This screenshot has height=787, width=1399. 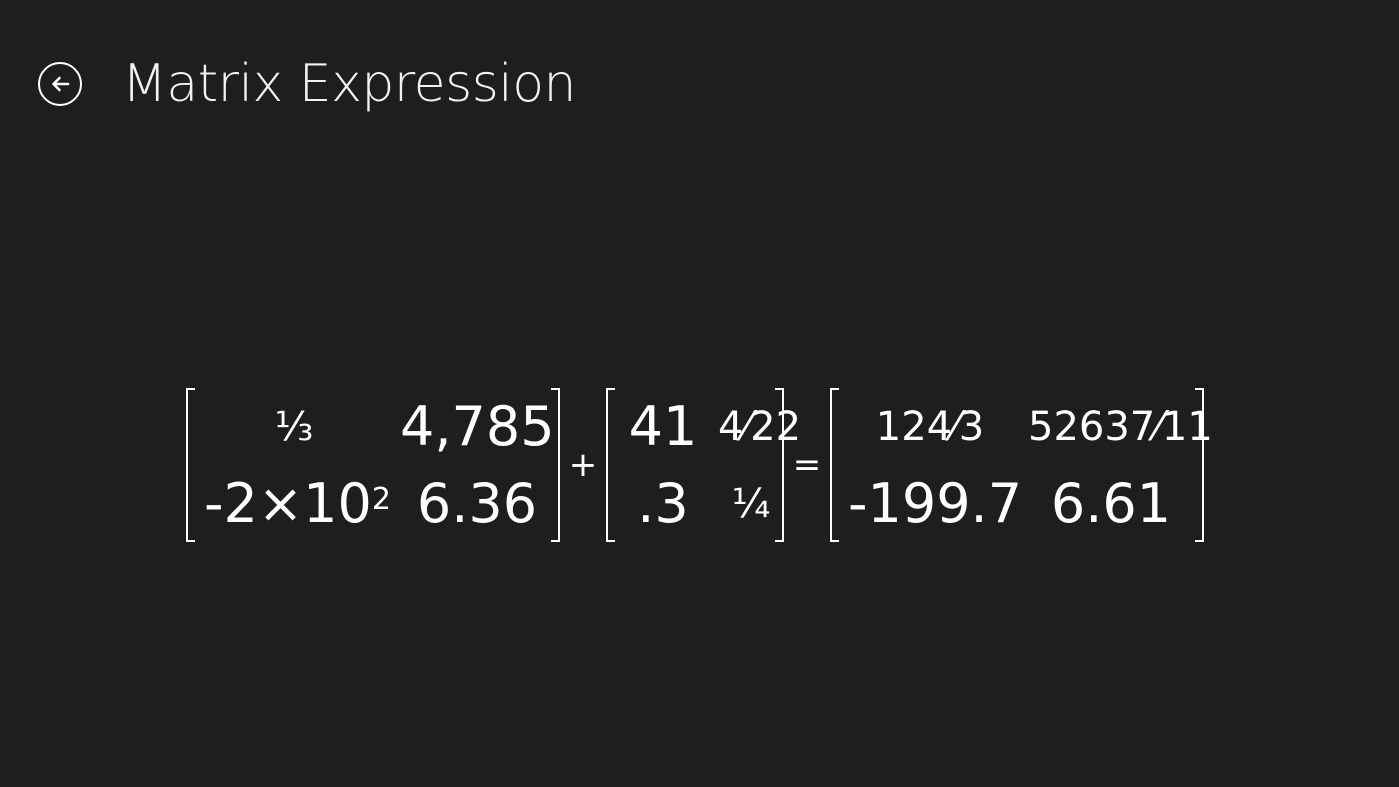 I want to click on matrix-a: ⅓ 4,785 -2×102 6.36, so click(x=373, y=465).